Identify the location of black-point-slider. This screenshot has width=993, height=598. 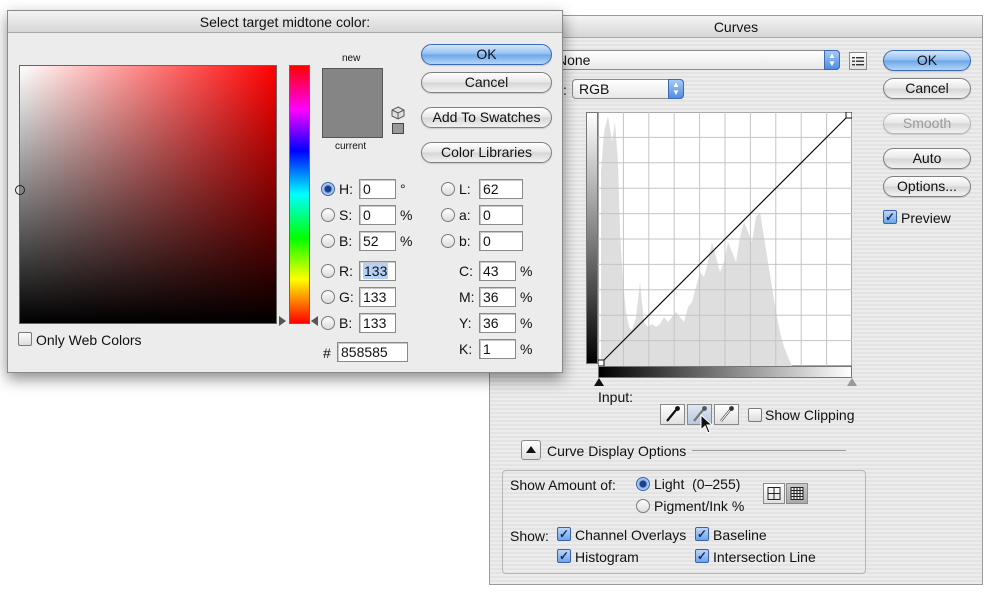
(599, 382).